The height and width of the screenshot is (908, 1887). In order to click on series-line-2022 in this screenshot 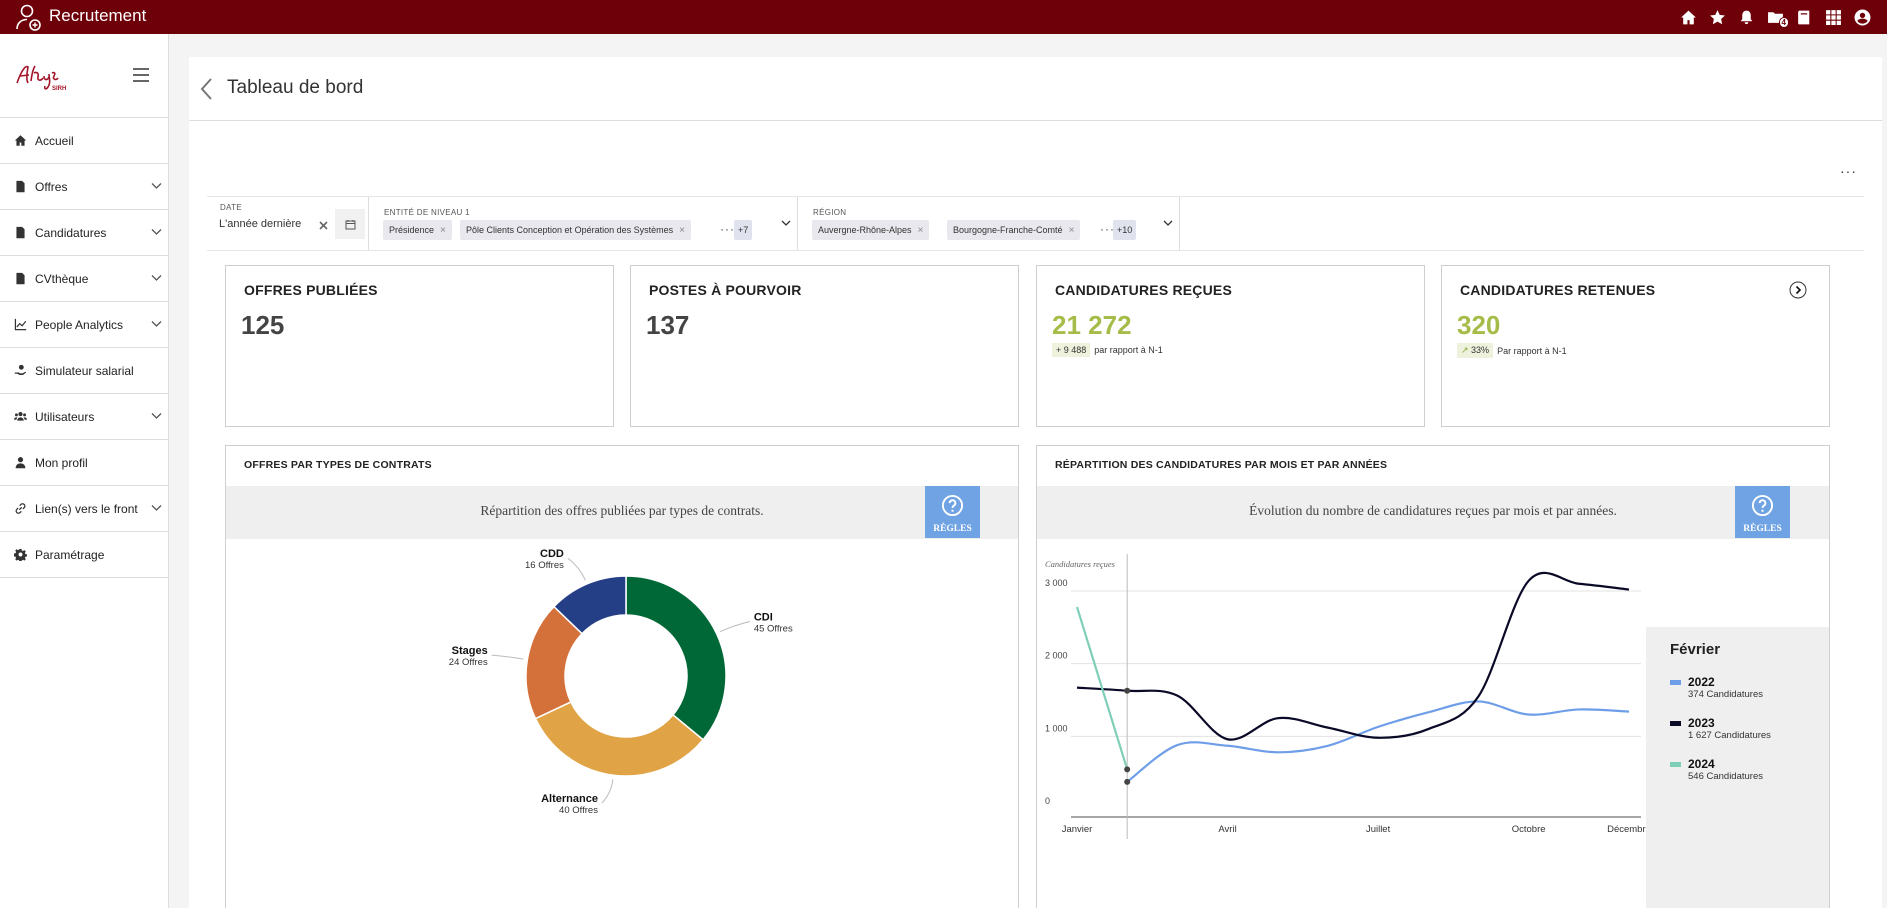, I will do `click(1378, 741)`.